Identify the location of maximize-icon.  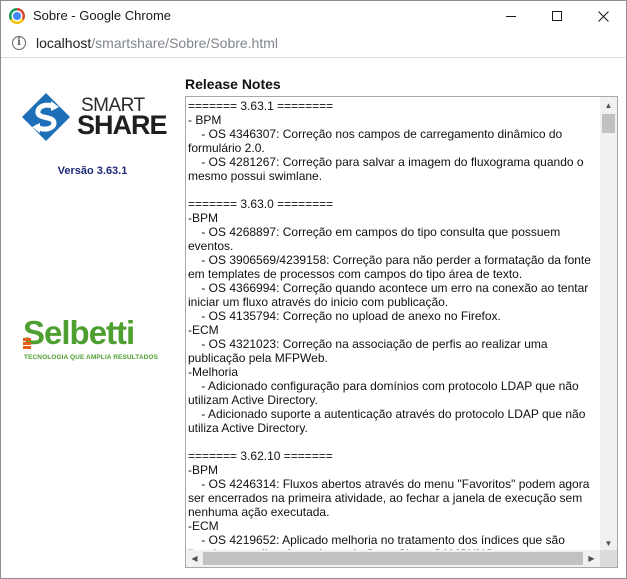
(557, 16).